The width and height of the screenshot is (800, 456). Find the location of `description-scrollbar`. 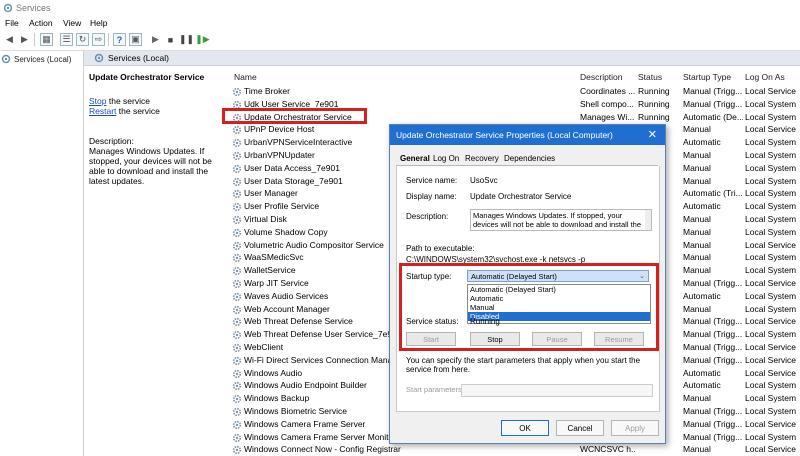

description-scrollbar is located at coordinates (648, 220).